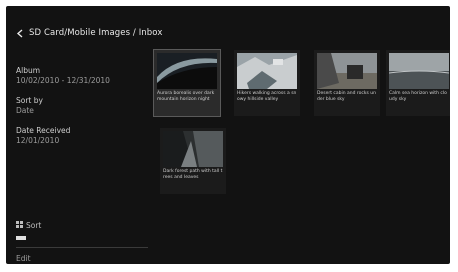 This screenshot has width=458, height=272. Describe the element at coordinates (82, 106) in the screenshot. I see `sort-info: Sort by Date` at that location.